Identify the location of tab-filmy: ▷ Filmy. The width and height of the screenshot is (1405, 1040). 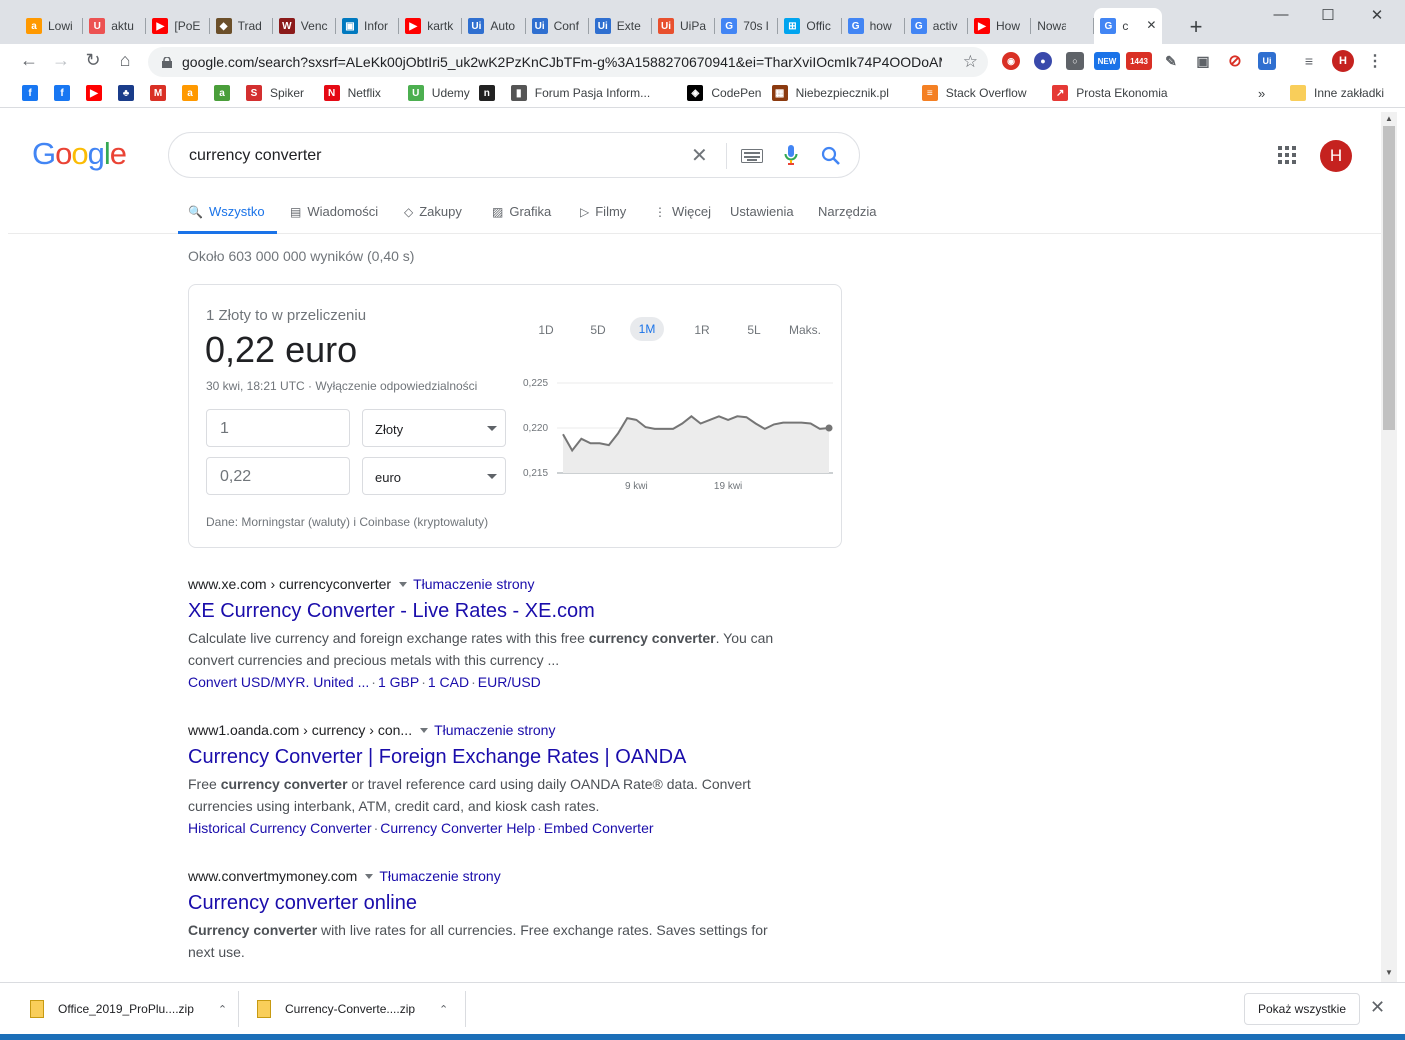
(603, 211).